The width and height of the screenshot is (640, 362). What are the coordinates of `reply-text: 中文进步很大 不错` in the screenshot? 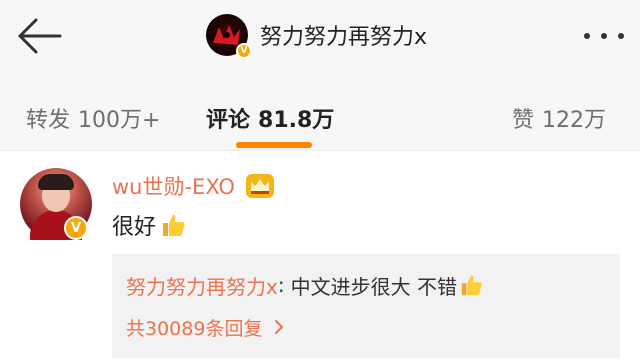 It's located at (373, 286).